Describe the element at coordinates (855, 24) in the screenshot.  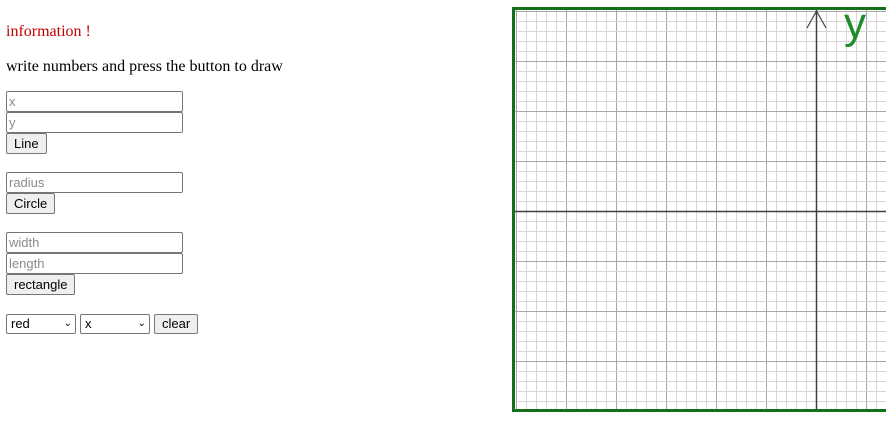
I see `y-axis-label: y` at that location.